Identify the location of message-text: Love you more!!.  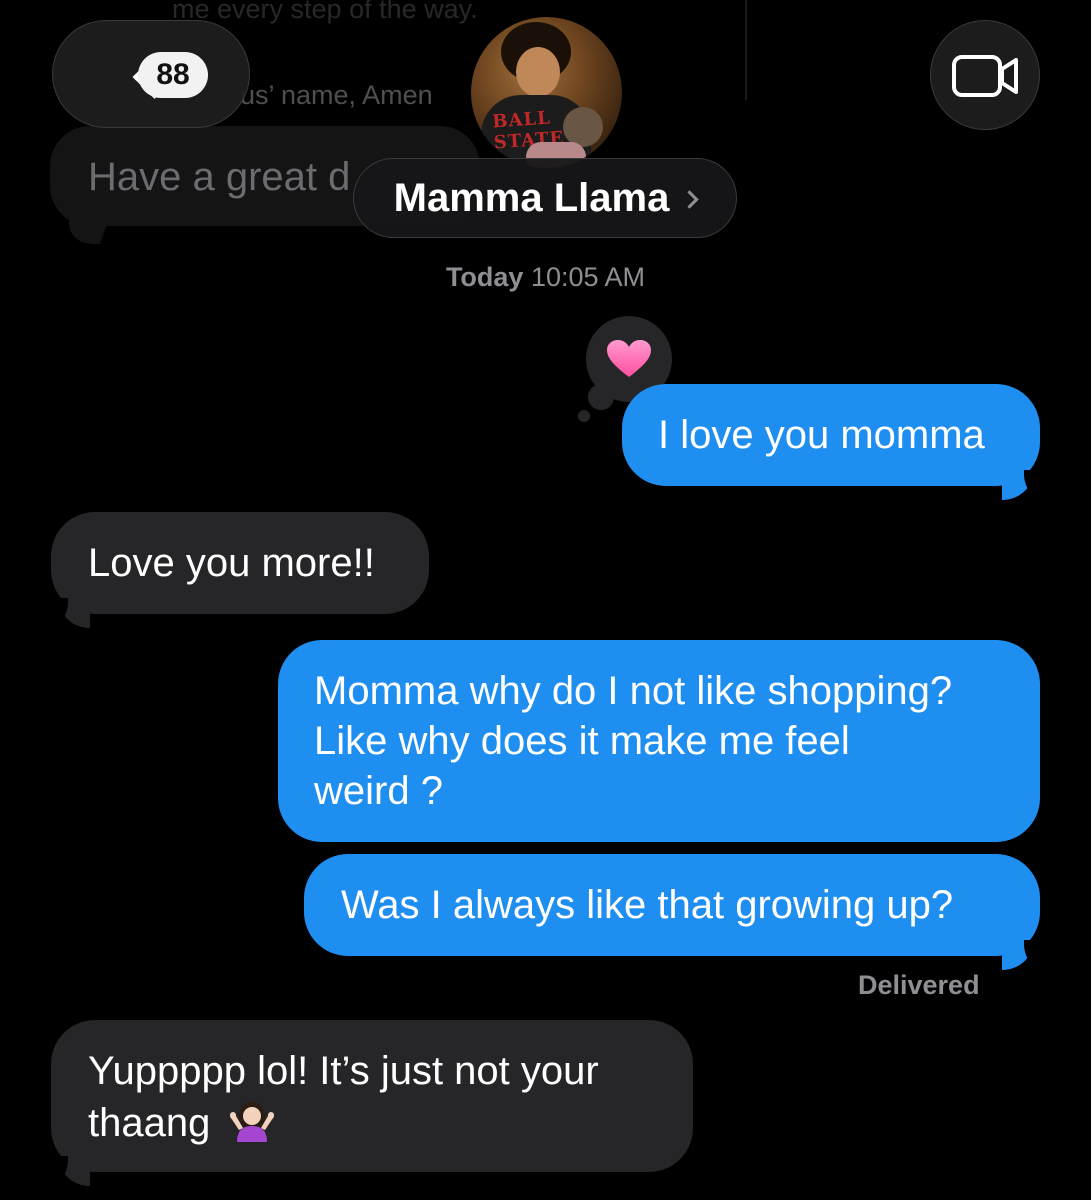
(231, 563).